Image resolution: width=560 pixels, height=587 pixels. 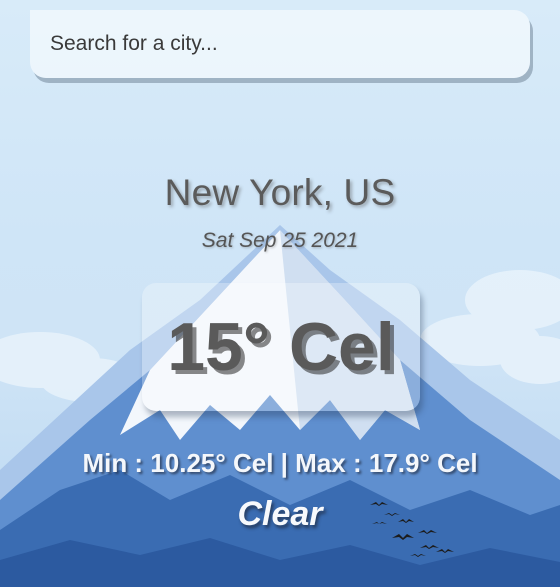 I want to click on search-bar, so click(x=280, y=44).